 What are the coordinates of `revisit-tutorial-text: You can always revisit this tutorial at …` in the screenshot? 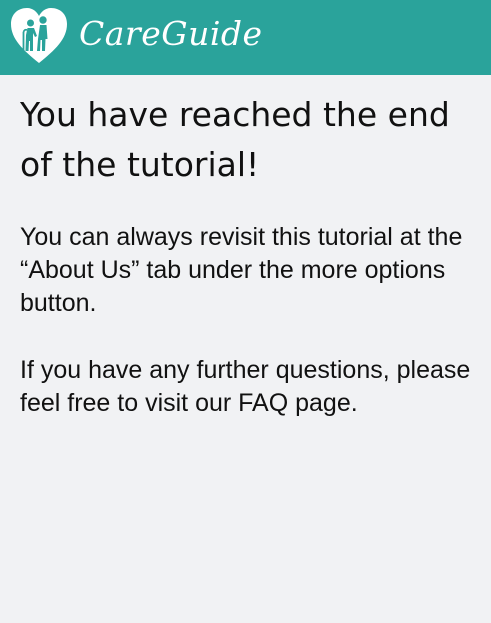 It's located at (241, 270).